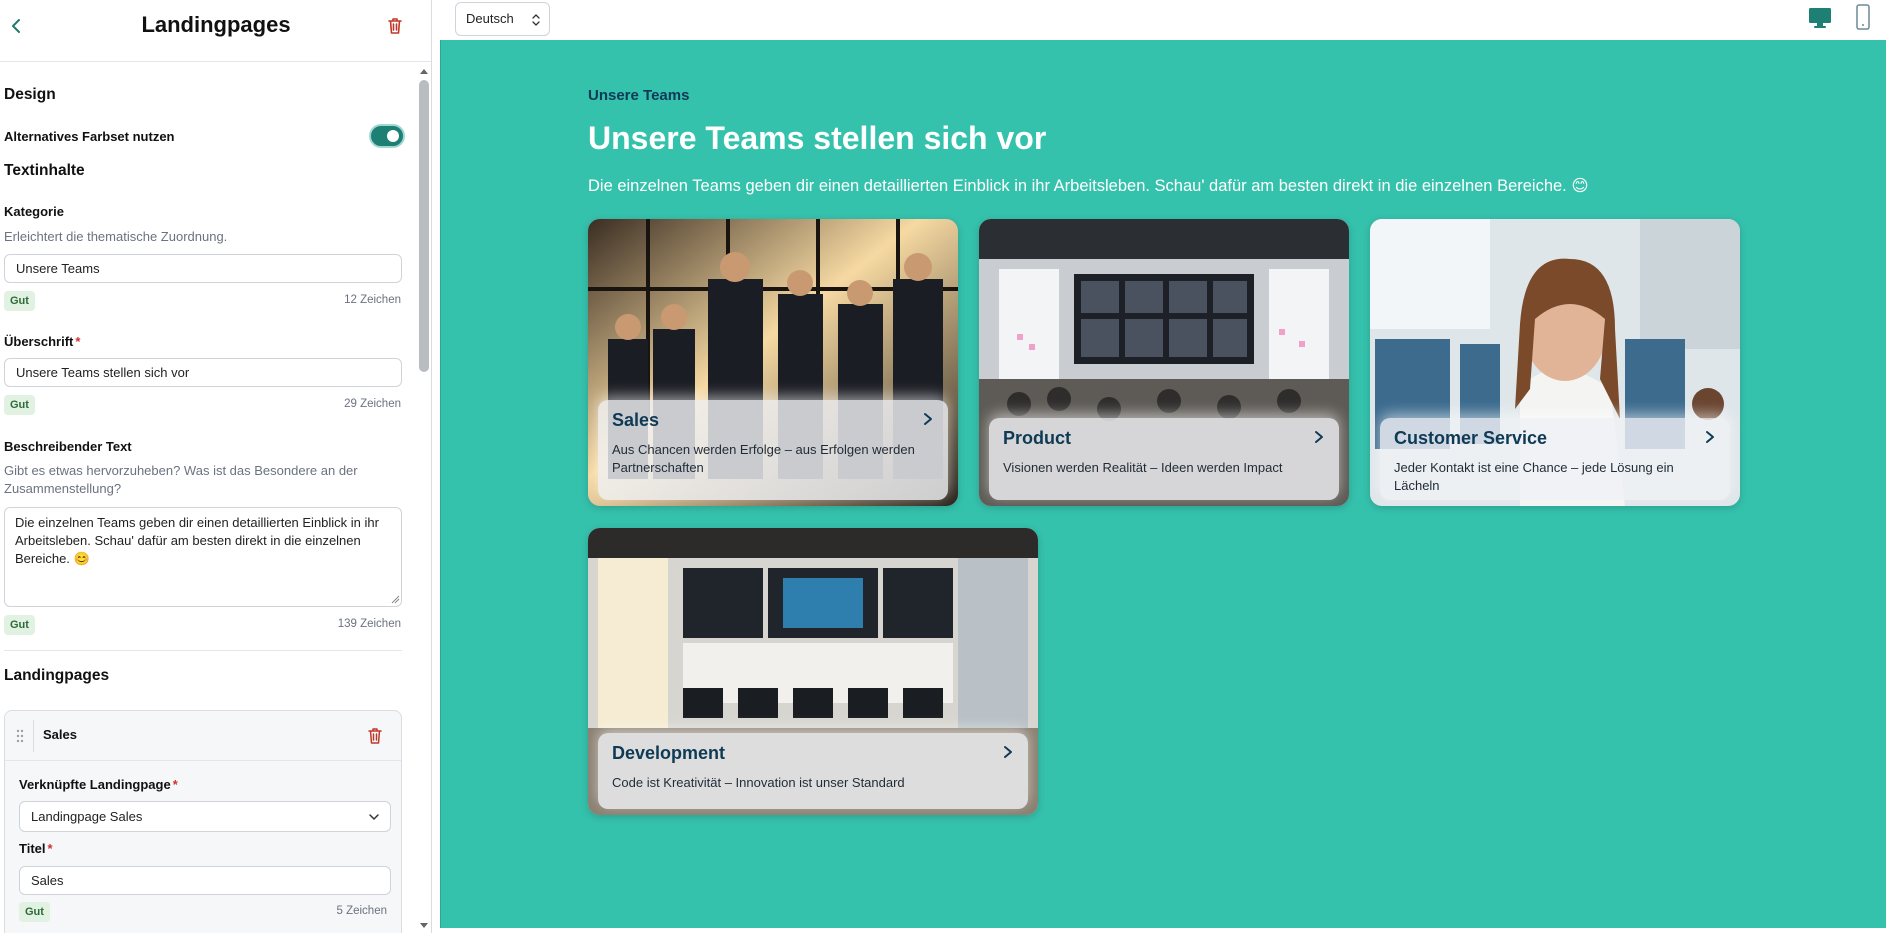 This screenshot has height=933, width=1886. Describe the element at coordinates (30, 94) in the screenshot. I see `design-heading: Design` at that location.